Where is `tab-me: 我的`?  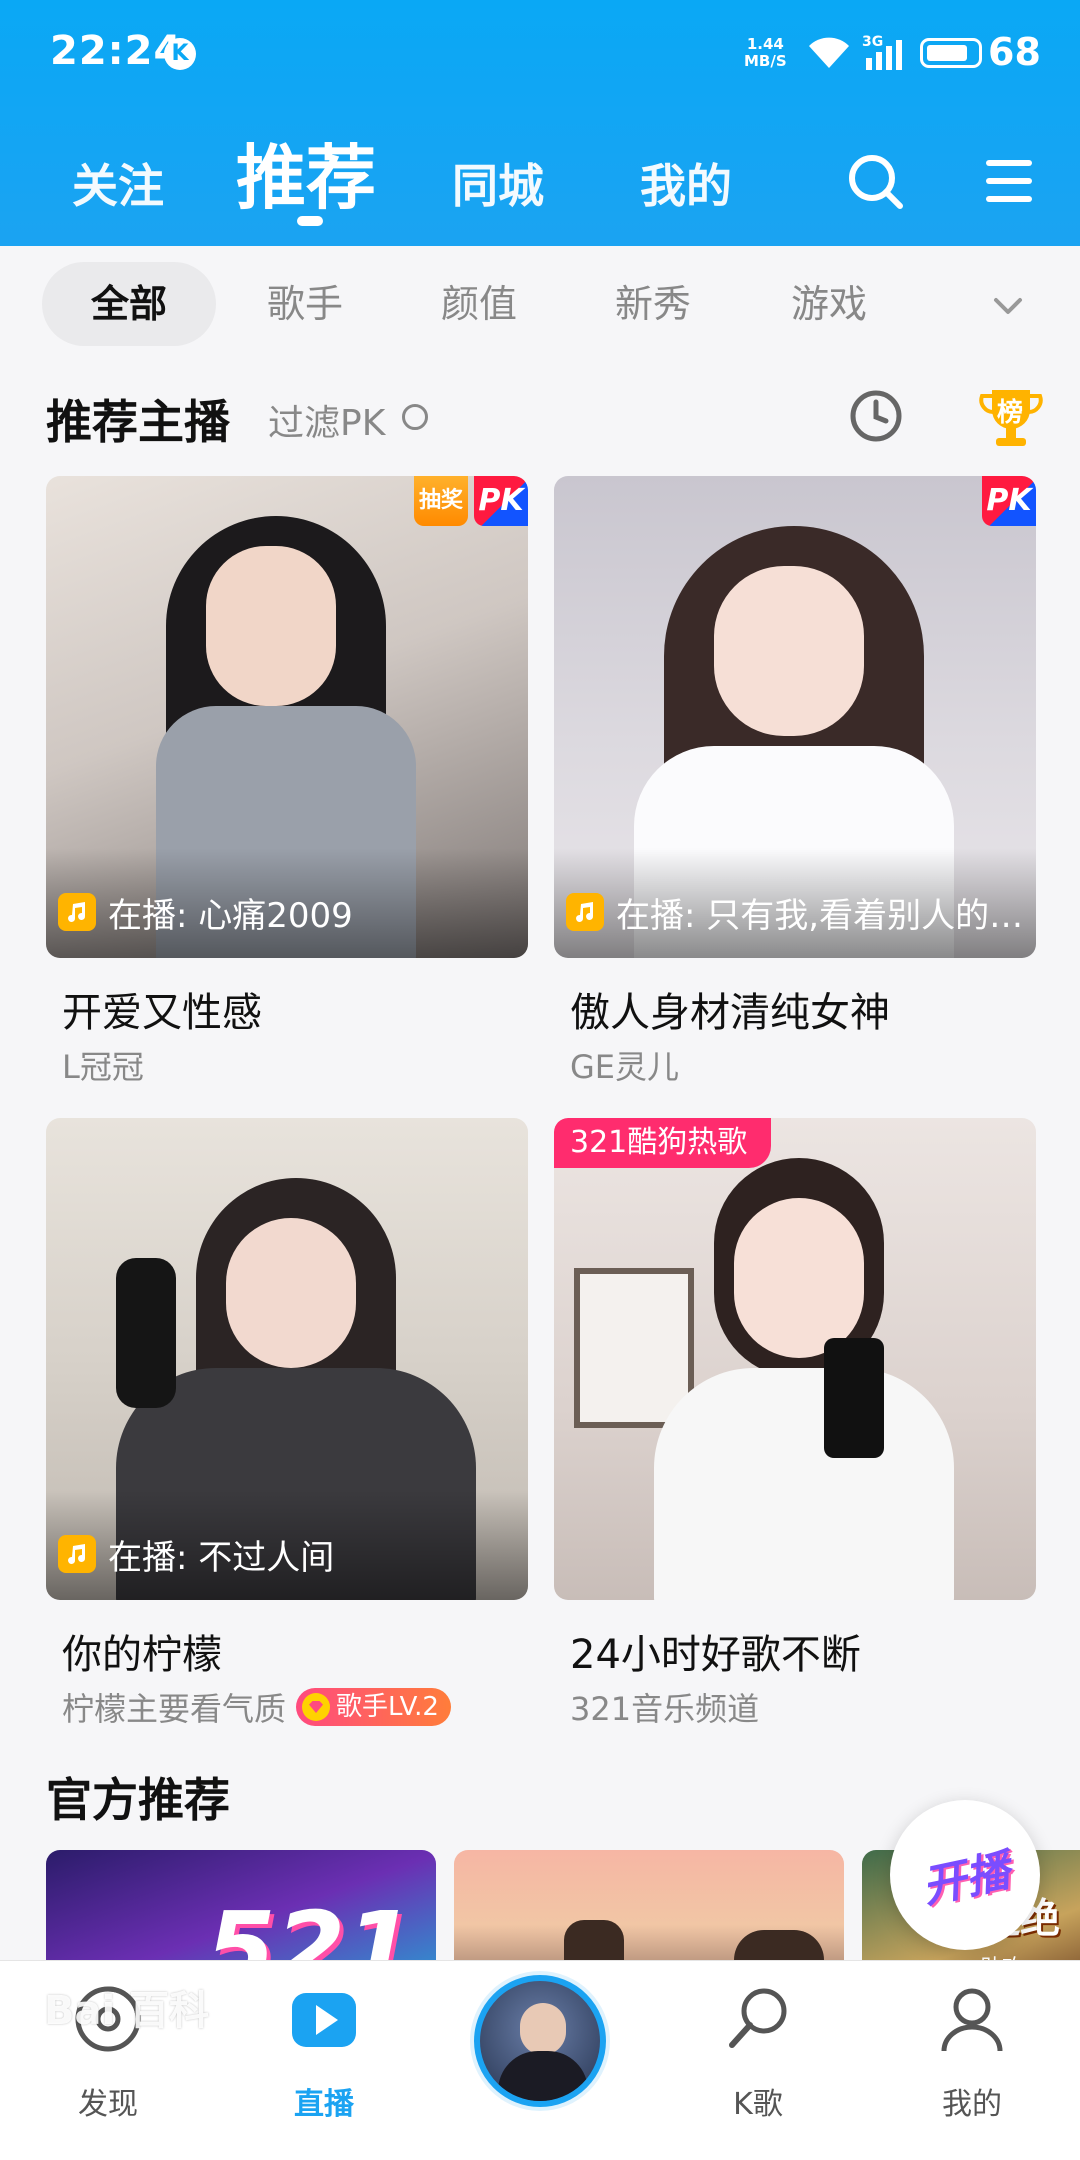 tab-me: 我的 is located at coordinates (972, 2060).